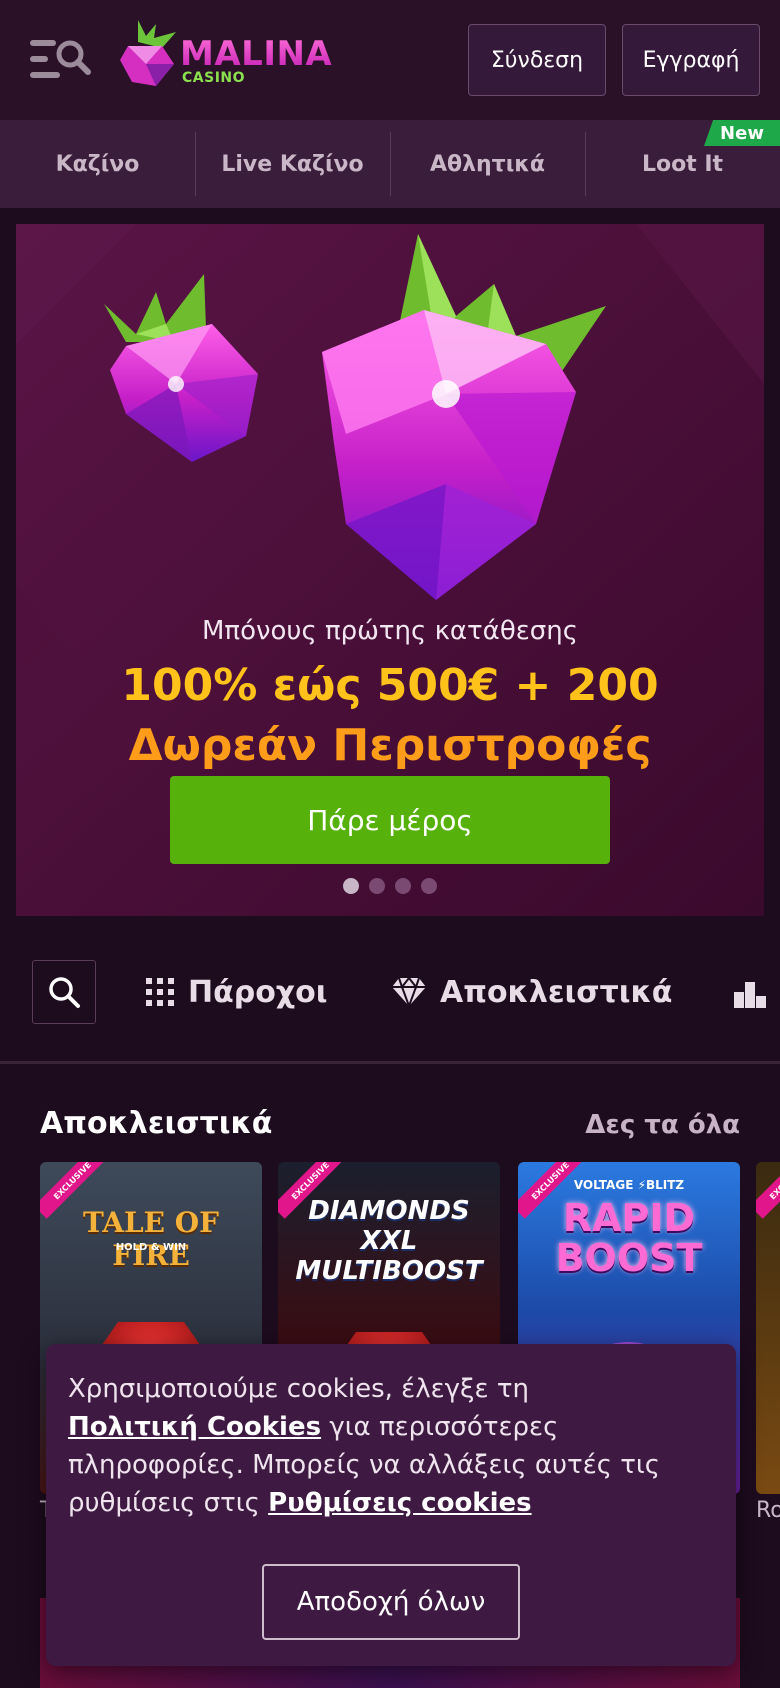 Image resolution: width=780 pixels, height=1688 pixels. I want to click on exclusive-badge: EXCLUSIVE, so click(768, 1190).